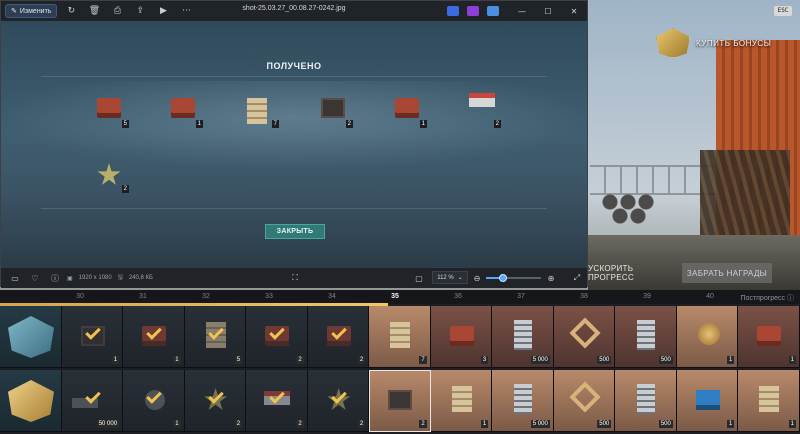 The image size is (800, 434). Describe the element at coordinates (215, 337) in the screenshot. I see `free-reward-cell: 5` at that location.